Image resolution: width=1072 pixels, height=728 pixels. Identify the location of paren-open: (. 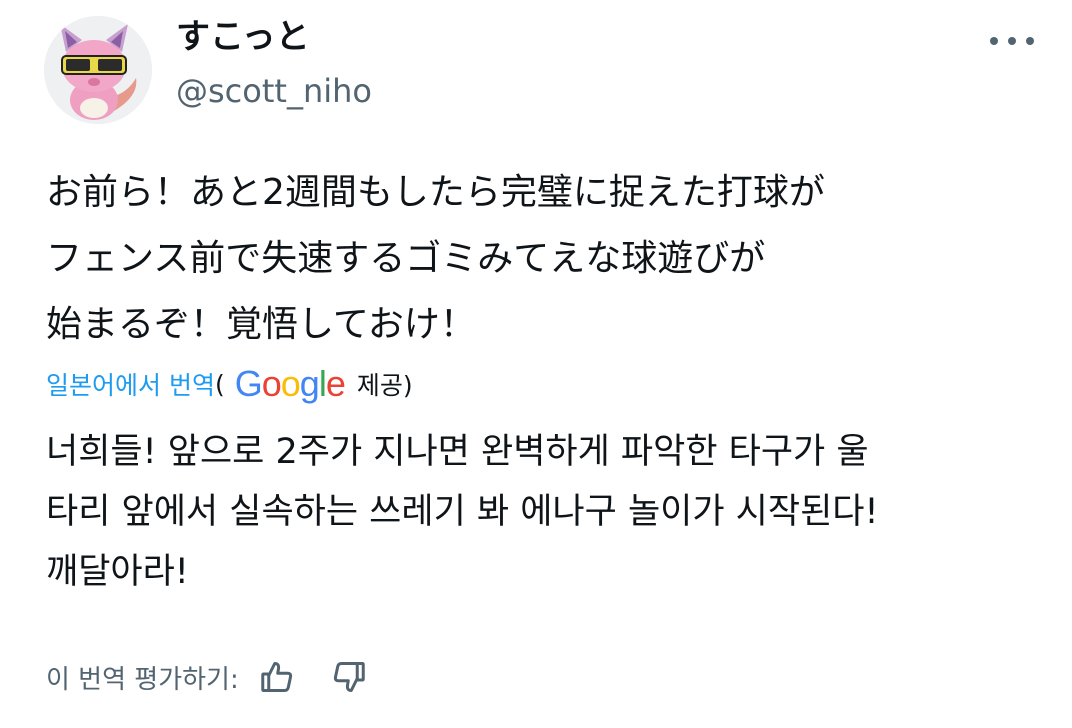
(219, 384).